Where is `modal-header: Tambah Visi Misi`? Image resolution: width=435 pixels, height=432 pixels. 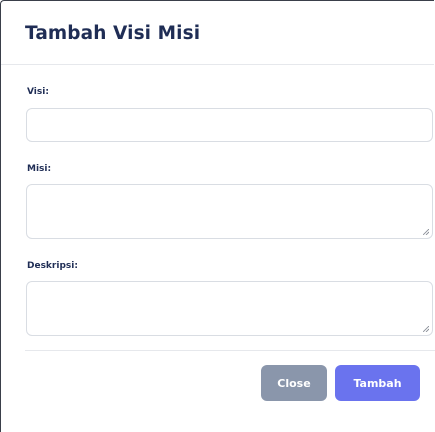
modal-header: Tambah Visi Misi is located at coordinates (217, 33).